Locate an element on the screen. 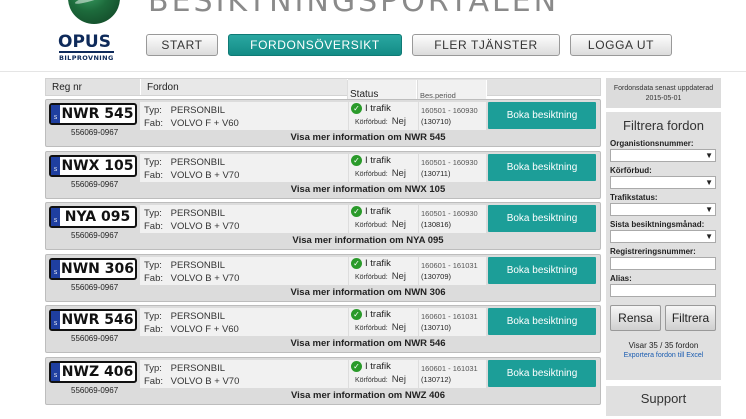 The height and width of the screenshot is (419, 746). more-info-link: Visa mer information om NWZ 406 is located at coordinates (368, 395).